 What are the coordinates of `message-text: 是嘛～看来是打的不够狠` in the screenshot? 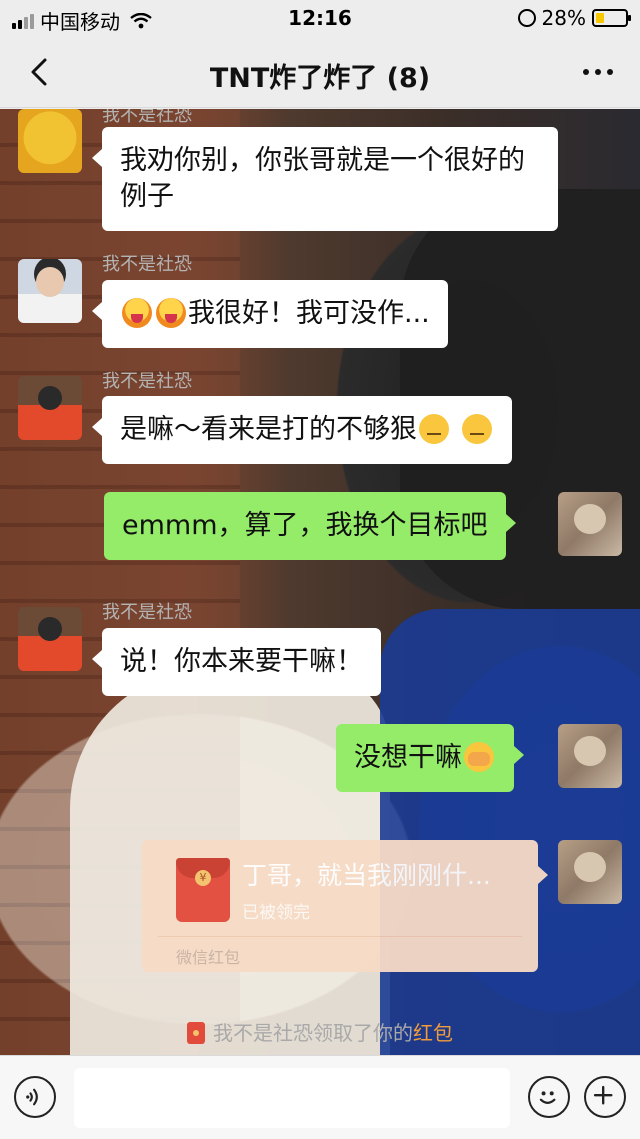 It's located at (268, 429).